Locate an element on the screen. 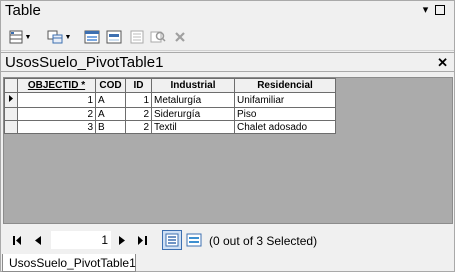 This screenshot has height=272, width=455. maximize-icon is located at coordinates (440, 10).